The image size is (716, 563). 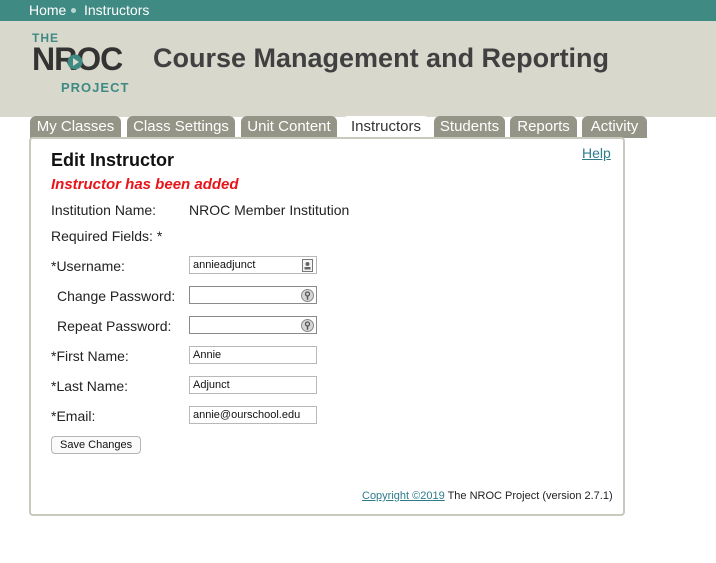 I want to click on breadcrumb-current: Instructors, so click(x=116, y=10).